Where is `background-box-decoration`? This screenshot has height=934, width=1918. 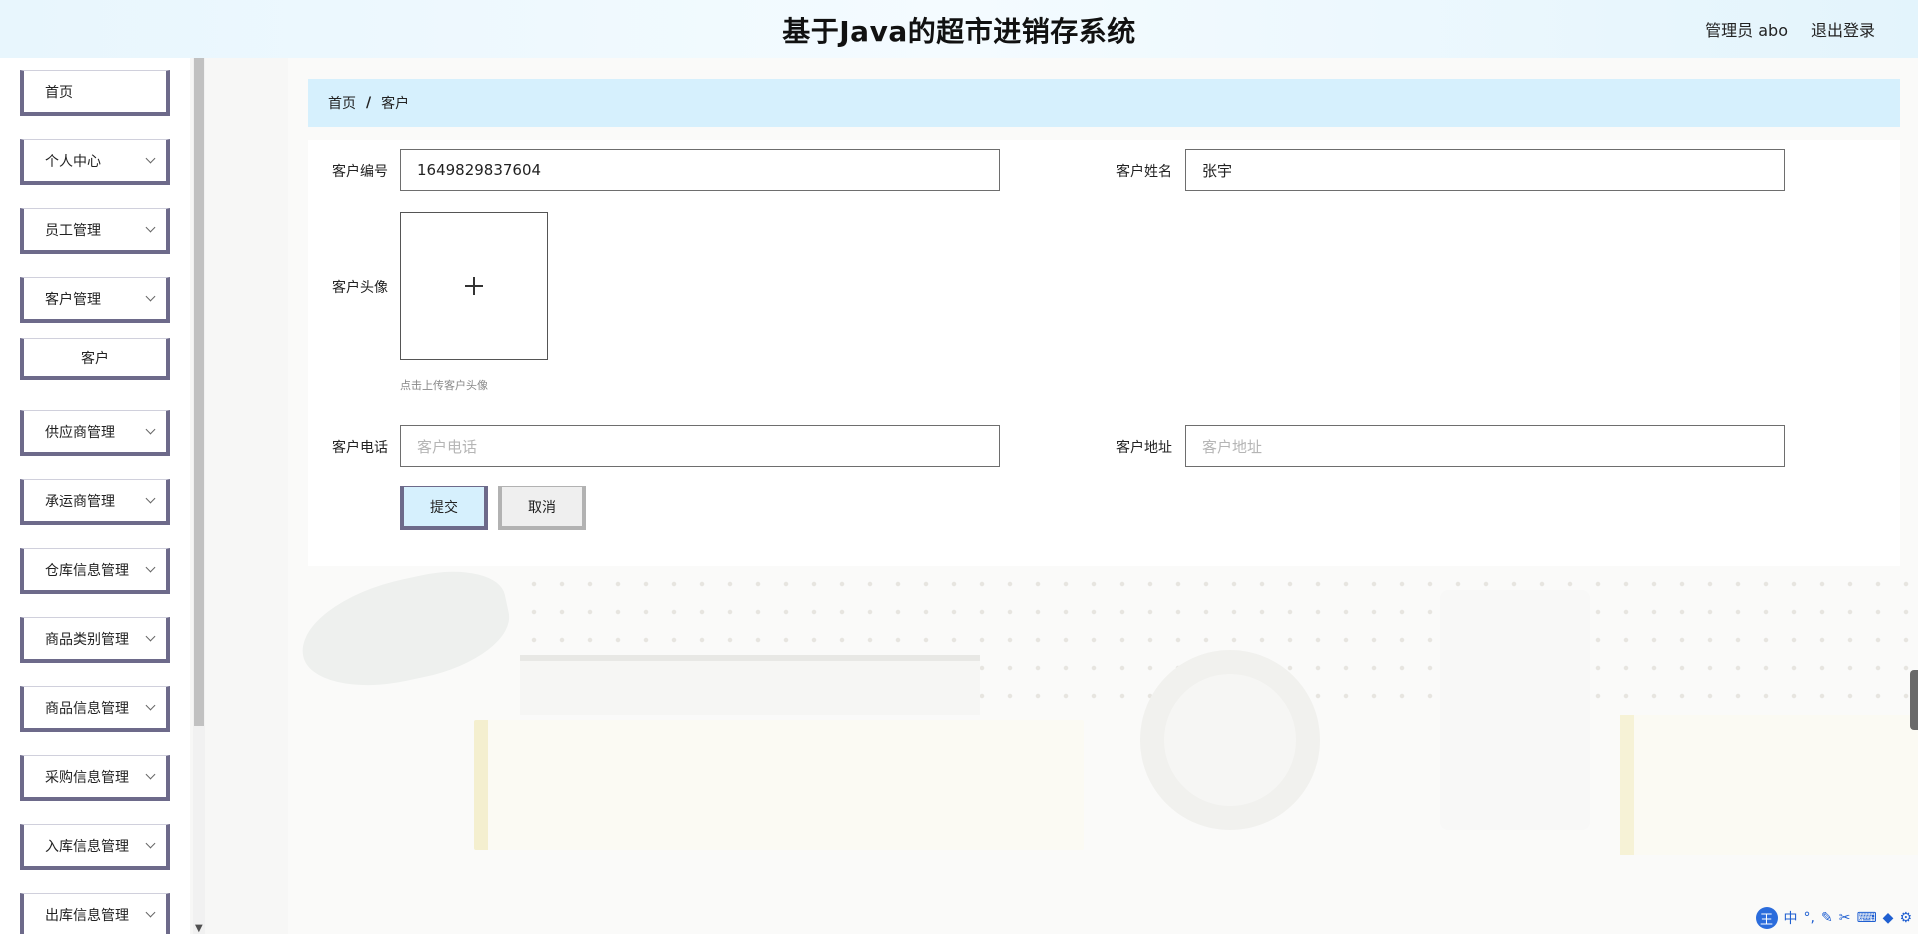
background-box-decoration is located at coordinates (779, 785).